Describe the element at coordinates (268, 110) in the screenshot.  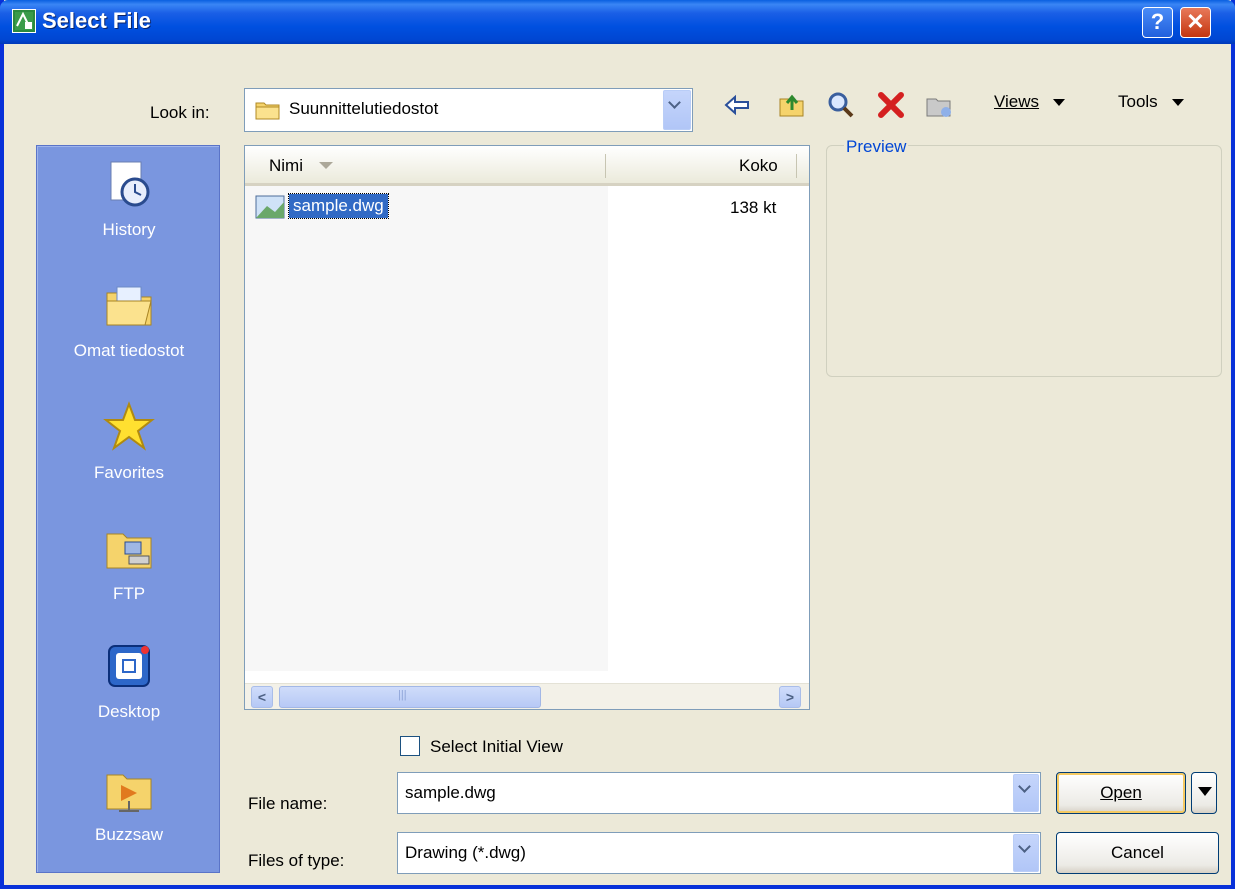
I see `folder-icon` at that location.